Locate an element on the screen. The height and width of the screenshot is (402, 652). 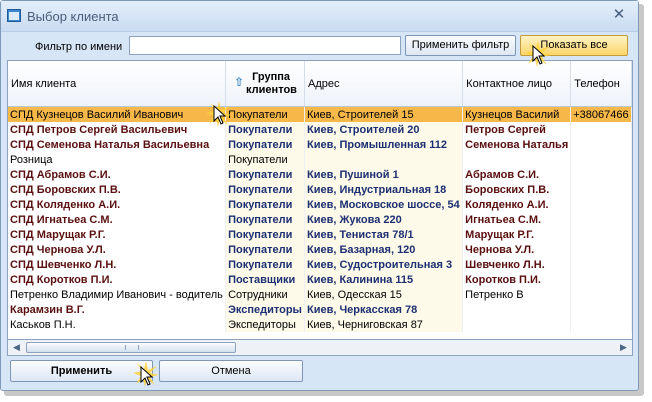
cell-address: Киев, Индустриальная 18 is located at coordinates (384, 189).